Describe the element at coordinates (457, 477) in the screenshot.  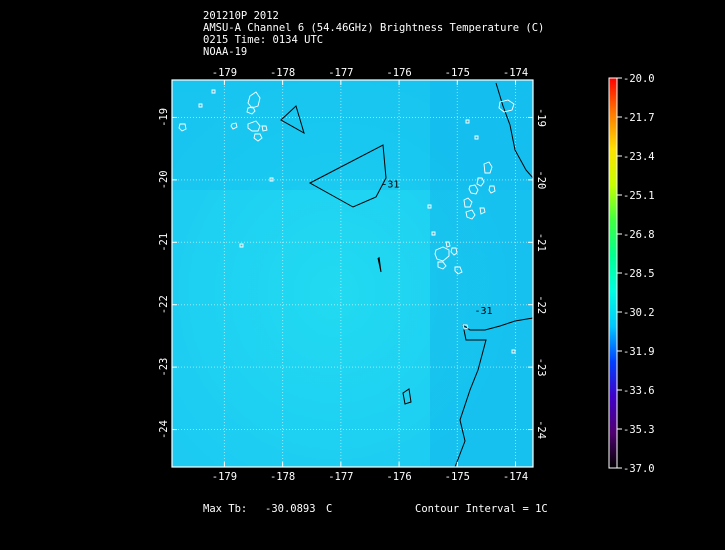
I see `lon-tick-label-bottom: -175` at that location.